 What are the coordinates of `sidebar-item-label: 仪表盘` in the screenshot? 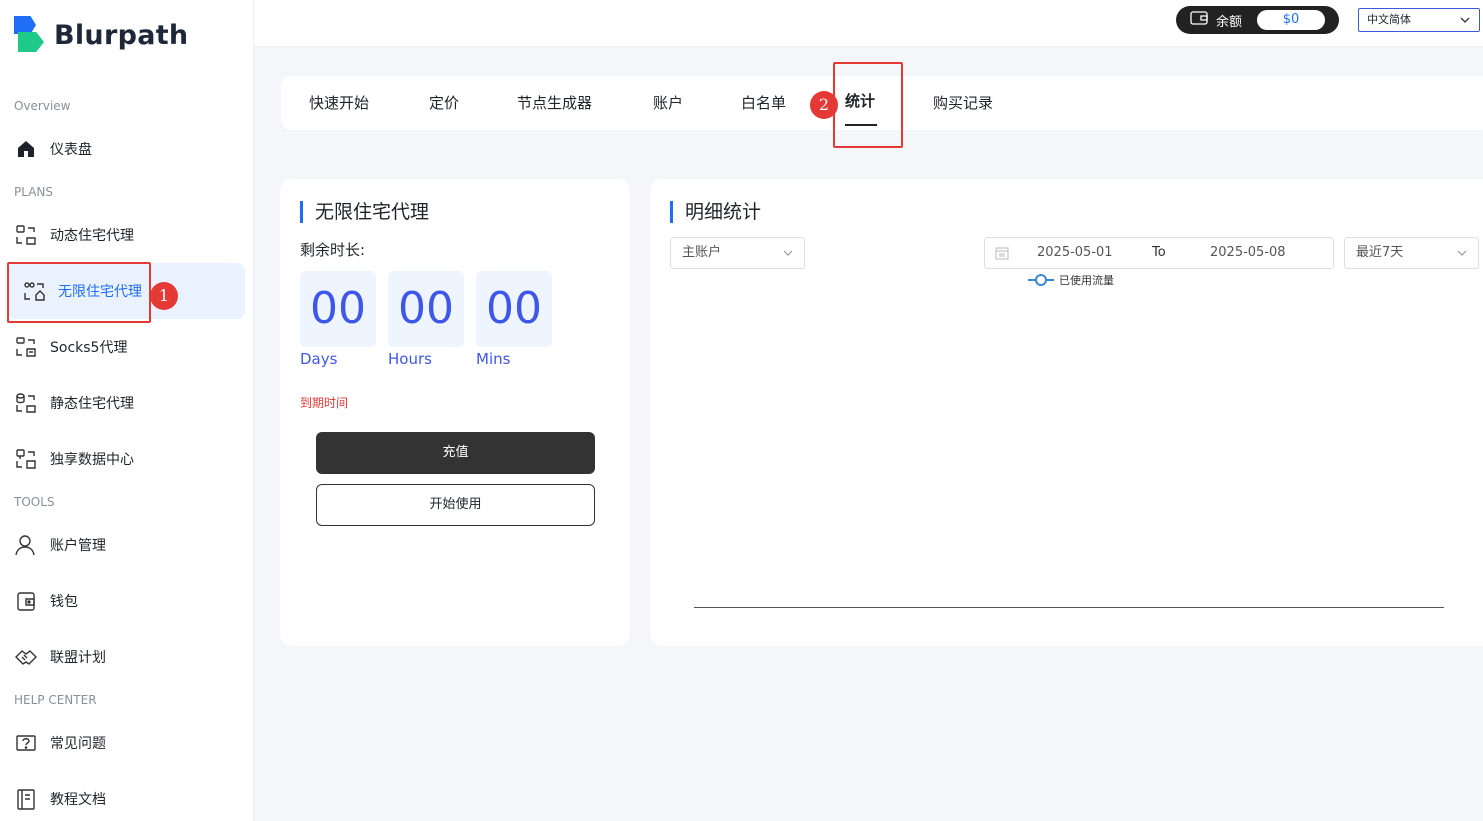 It's located at (71, 150).